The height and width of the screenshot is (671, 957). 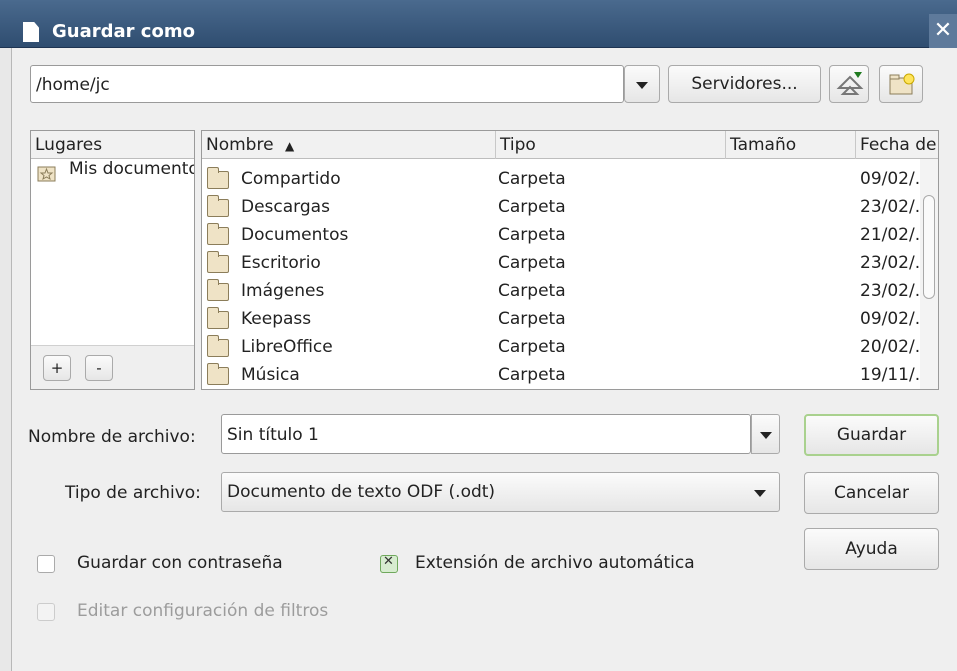 I want to click on filename-input: Sin título 1, so click(x=486, y=434).